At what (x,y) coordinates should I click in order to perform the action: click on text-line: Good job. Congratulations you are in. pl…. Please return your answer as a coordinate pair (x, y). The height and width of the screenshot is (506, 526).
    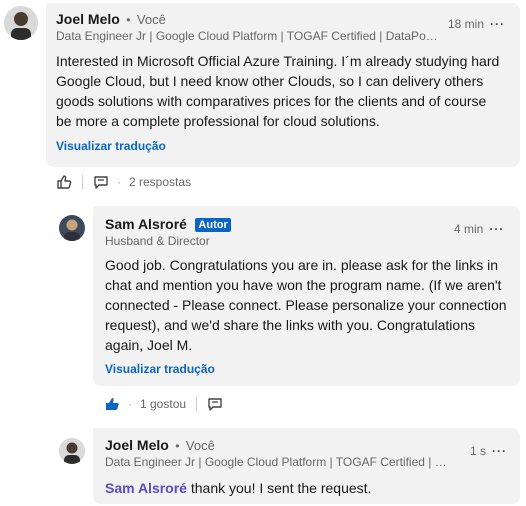
    Looking at the image, I should click on (302, 265).